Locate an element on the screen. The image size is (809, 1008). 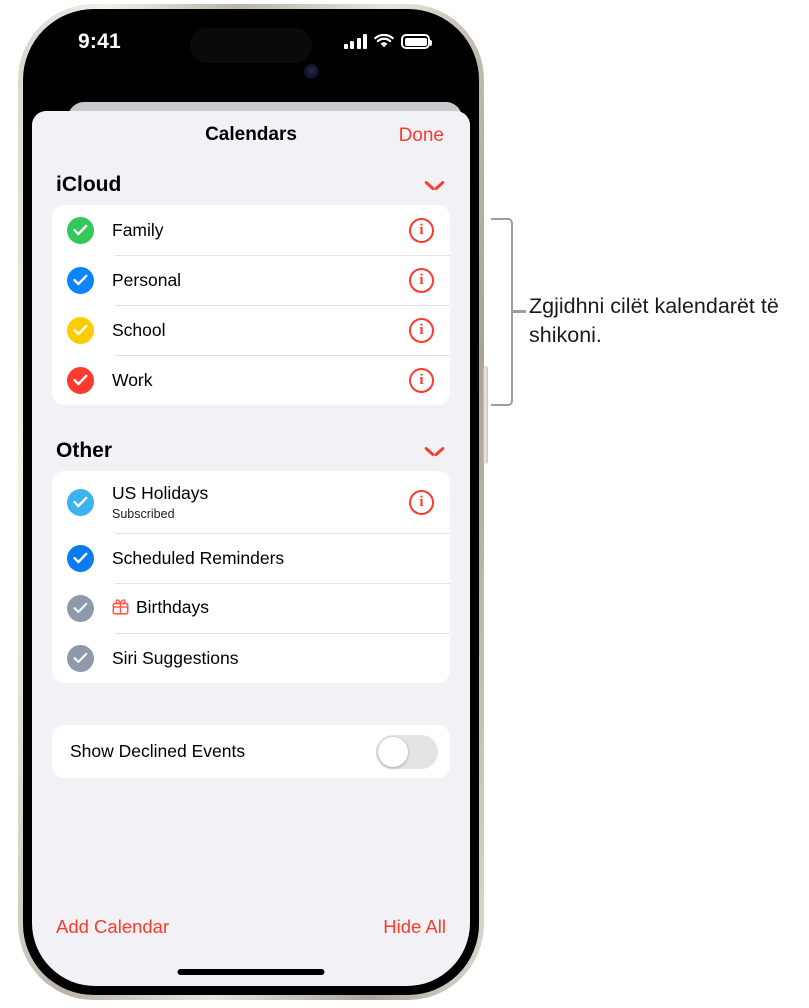
show-declined-events-row: Show Declined Events is located at coordinates (251, 751).